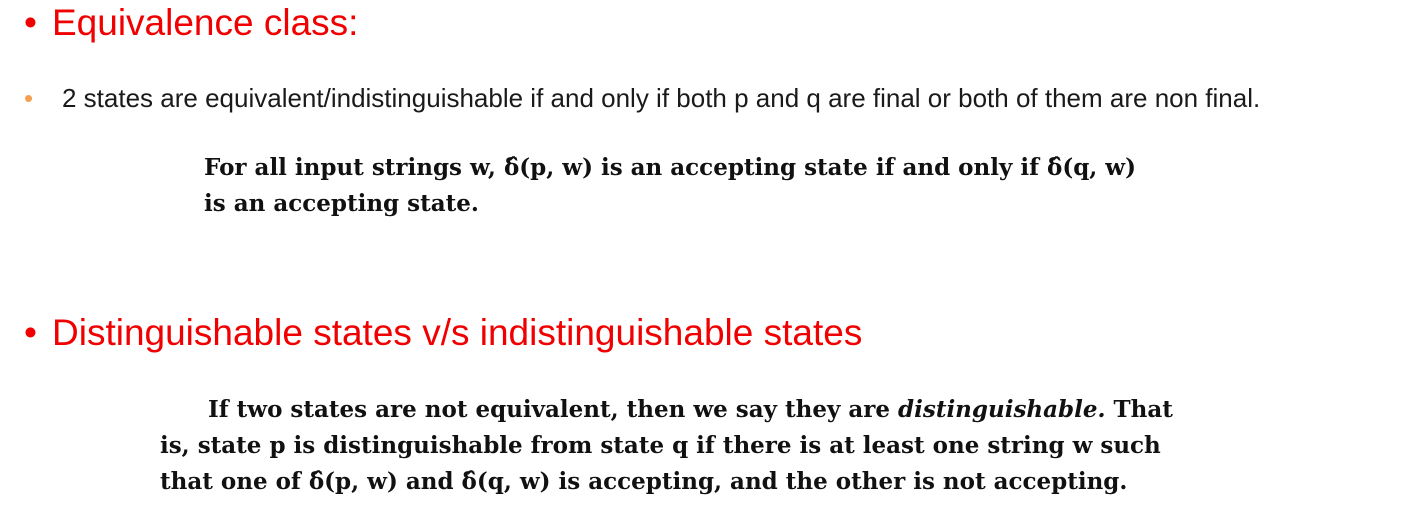 The height and width of the screenshot is (530, 1420). What do you see at coordinates (1002, 409) in the screenshot?
I see `emphasis-term: distinguishable.` at bounding box center [1002, 409].